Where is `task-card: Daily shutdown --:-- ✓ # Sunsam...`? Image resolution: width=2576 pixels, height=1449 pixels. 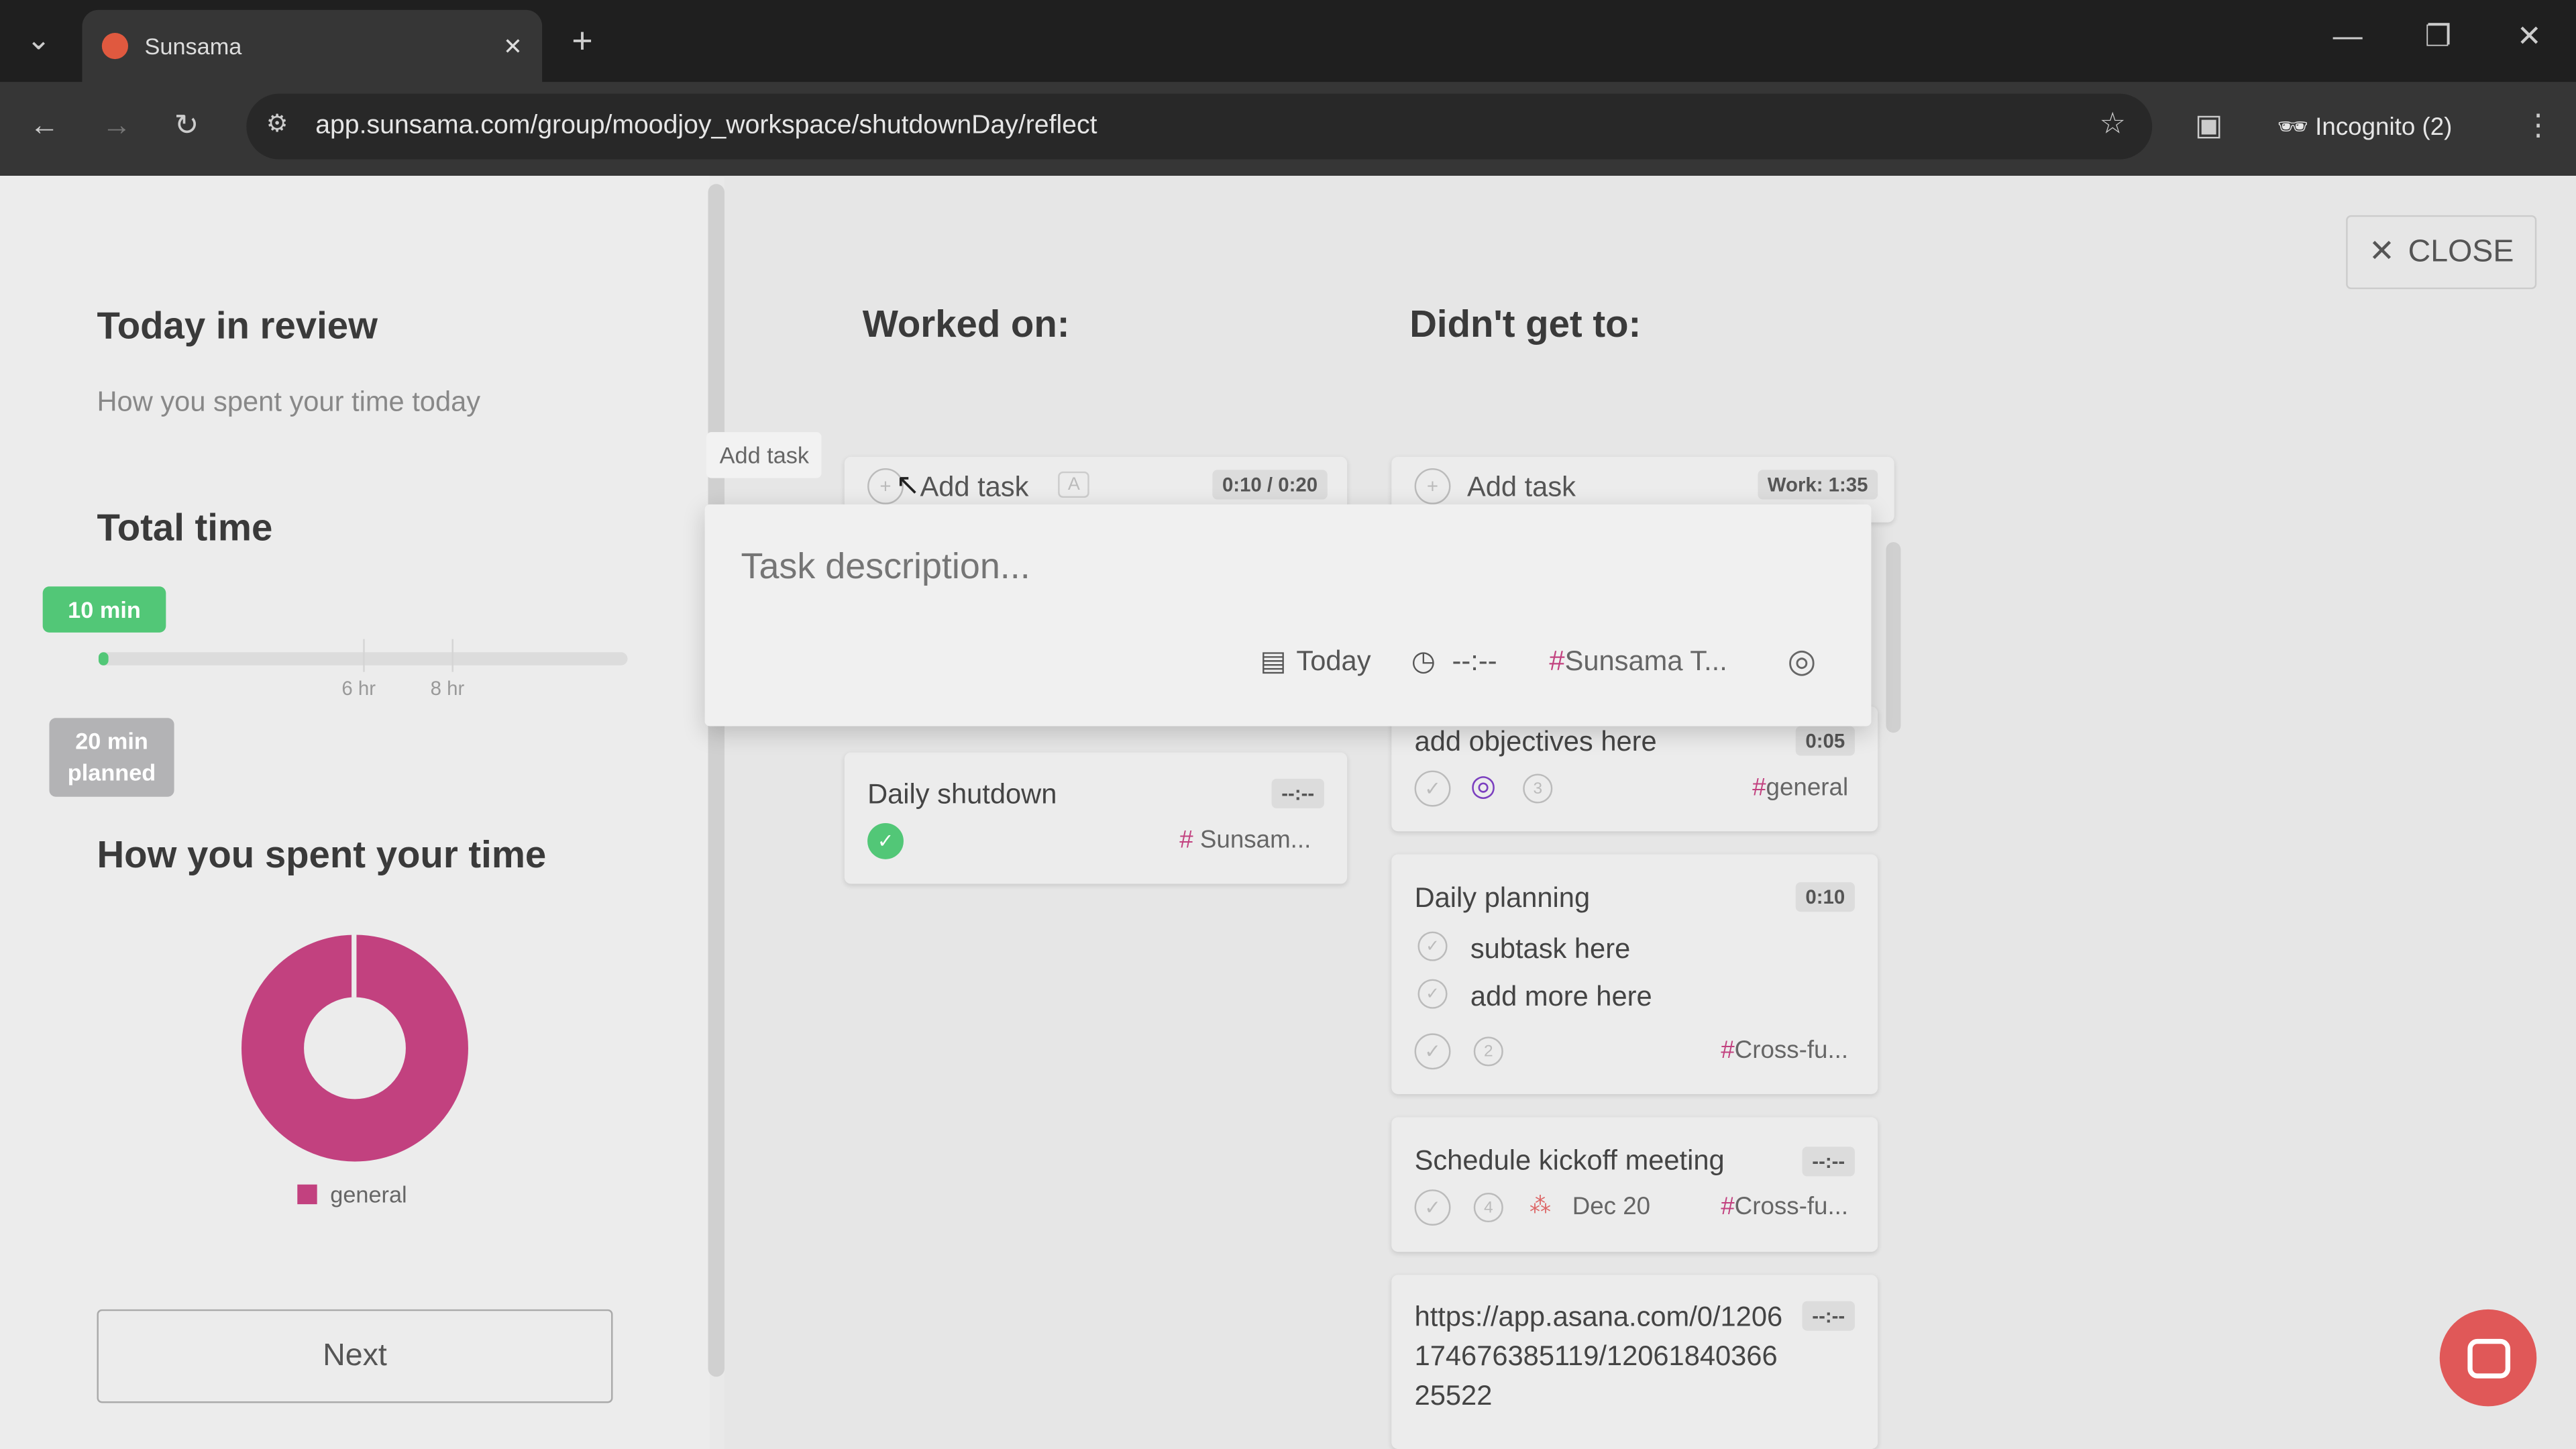 task-card: Daily shutdown --:-- ✓ # Sunsam... is located at coordinates (1096, 818).